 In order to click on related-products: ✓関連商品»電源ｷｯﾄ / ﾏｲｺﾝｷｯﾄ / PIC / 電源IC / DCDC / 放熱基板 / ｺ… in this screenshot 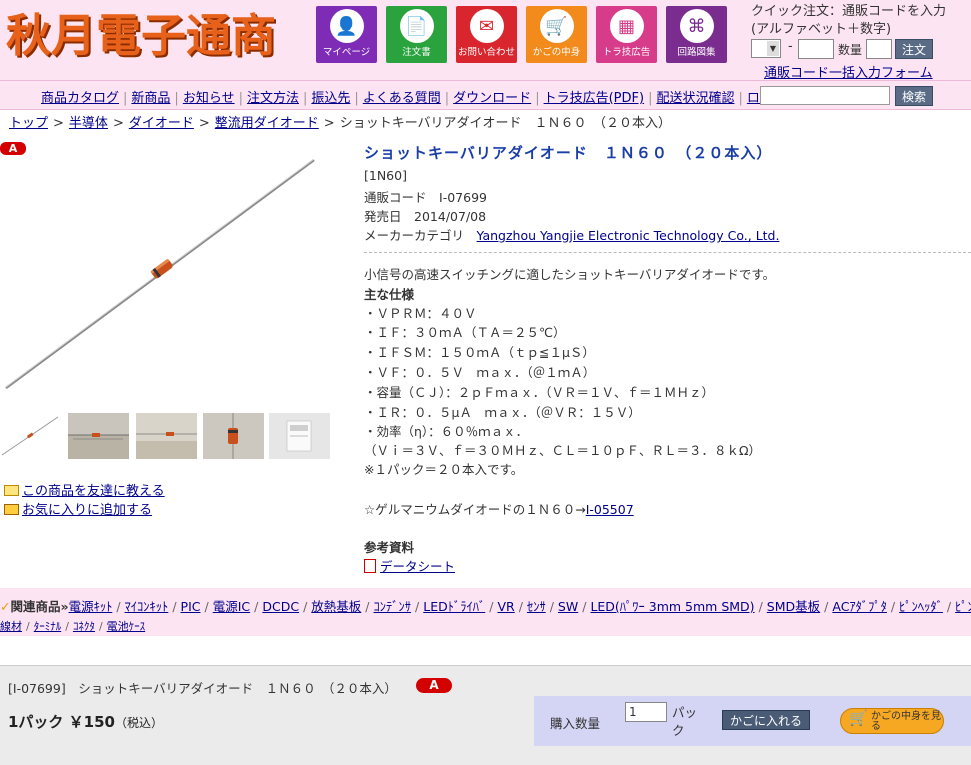, I will do `click(485, 612)`.